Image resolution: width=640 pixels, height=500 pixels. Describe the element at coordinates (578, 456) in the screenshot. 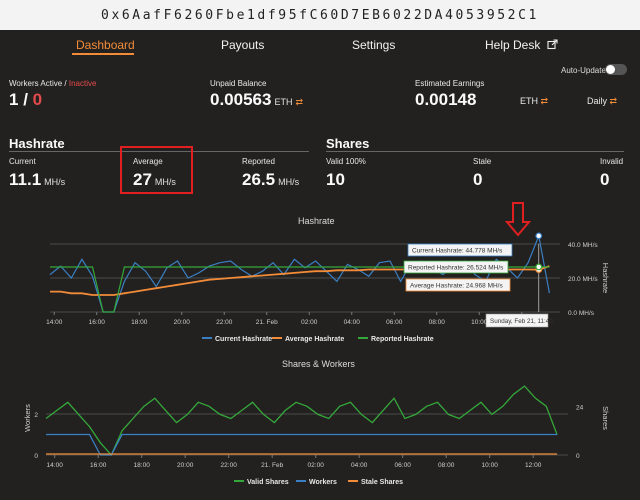

I see `shares-y-tick: 0` at that location.